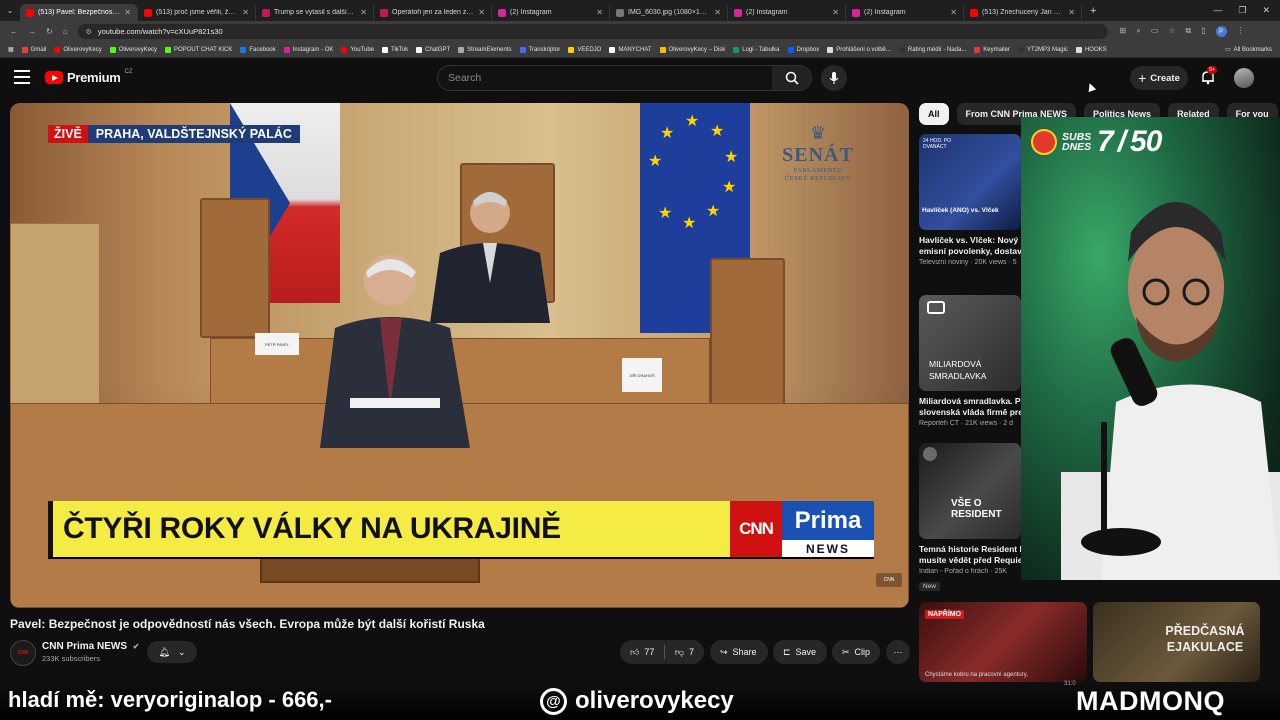 The height and width of the screenshot is (720, 1280). Describe the element at coordinates (1159, 78) in the screenshot. I see `create-button: + Create` at that location.